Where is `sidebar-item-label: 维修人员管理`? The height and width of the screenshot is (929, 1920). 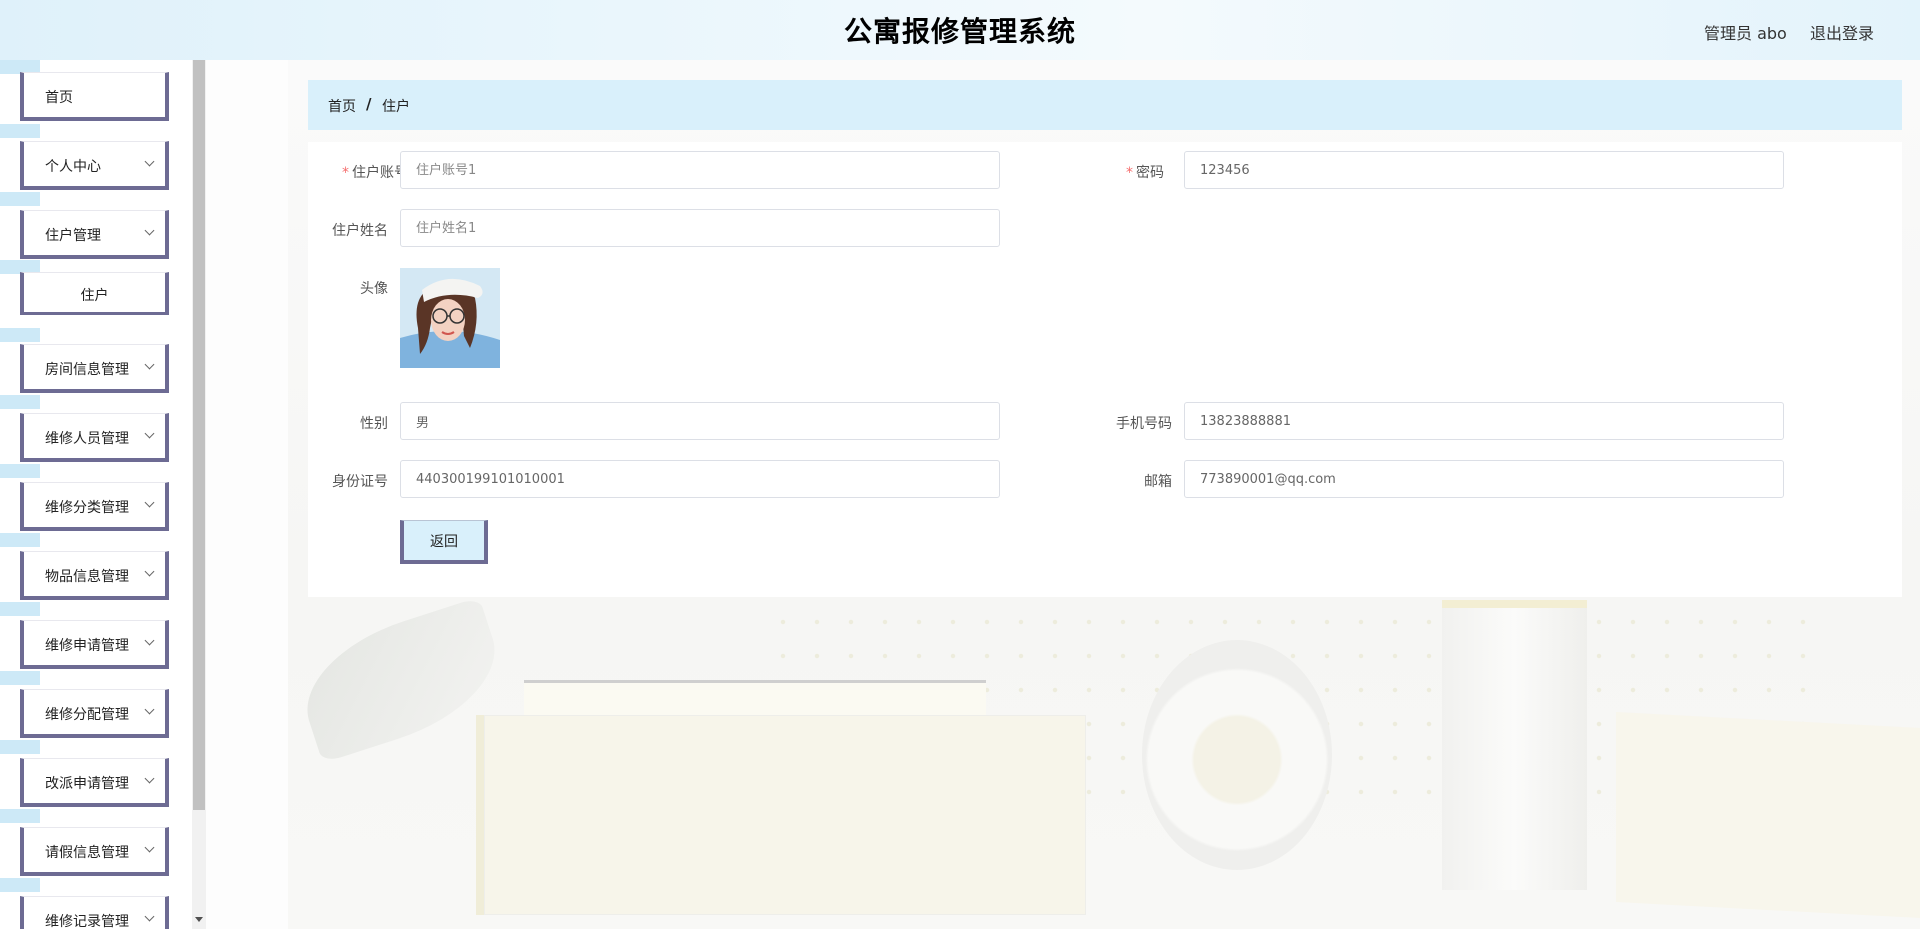
sidebar-item-label: 维修人员管理 is located at coordinates (87, 439).